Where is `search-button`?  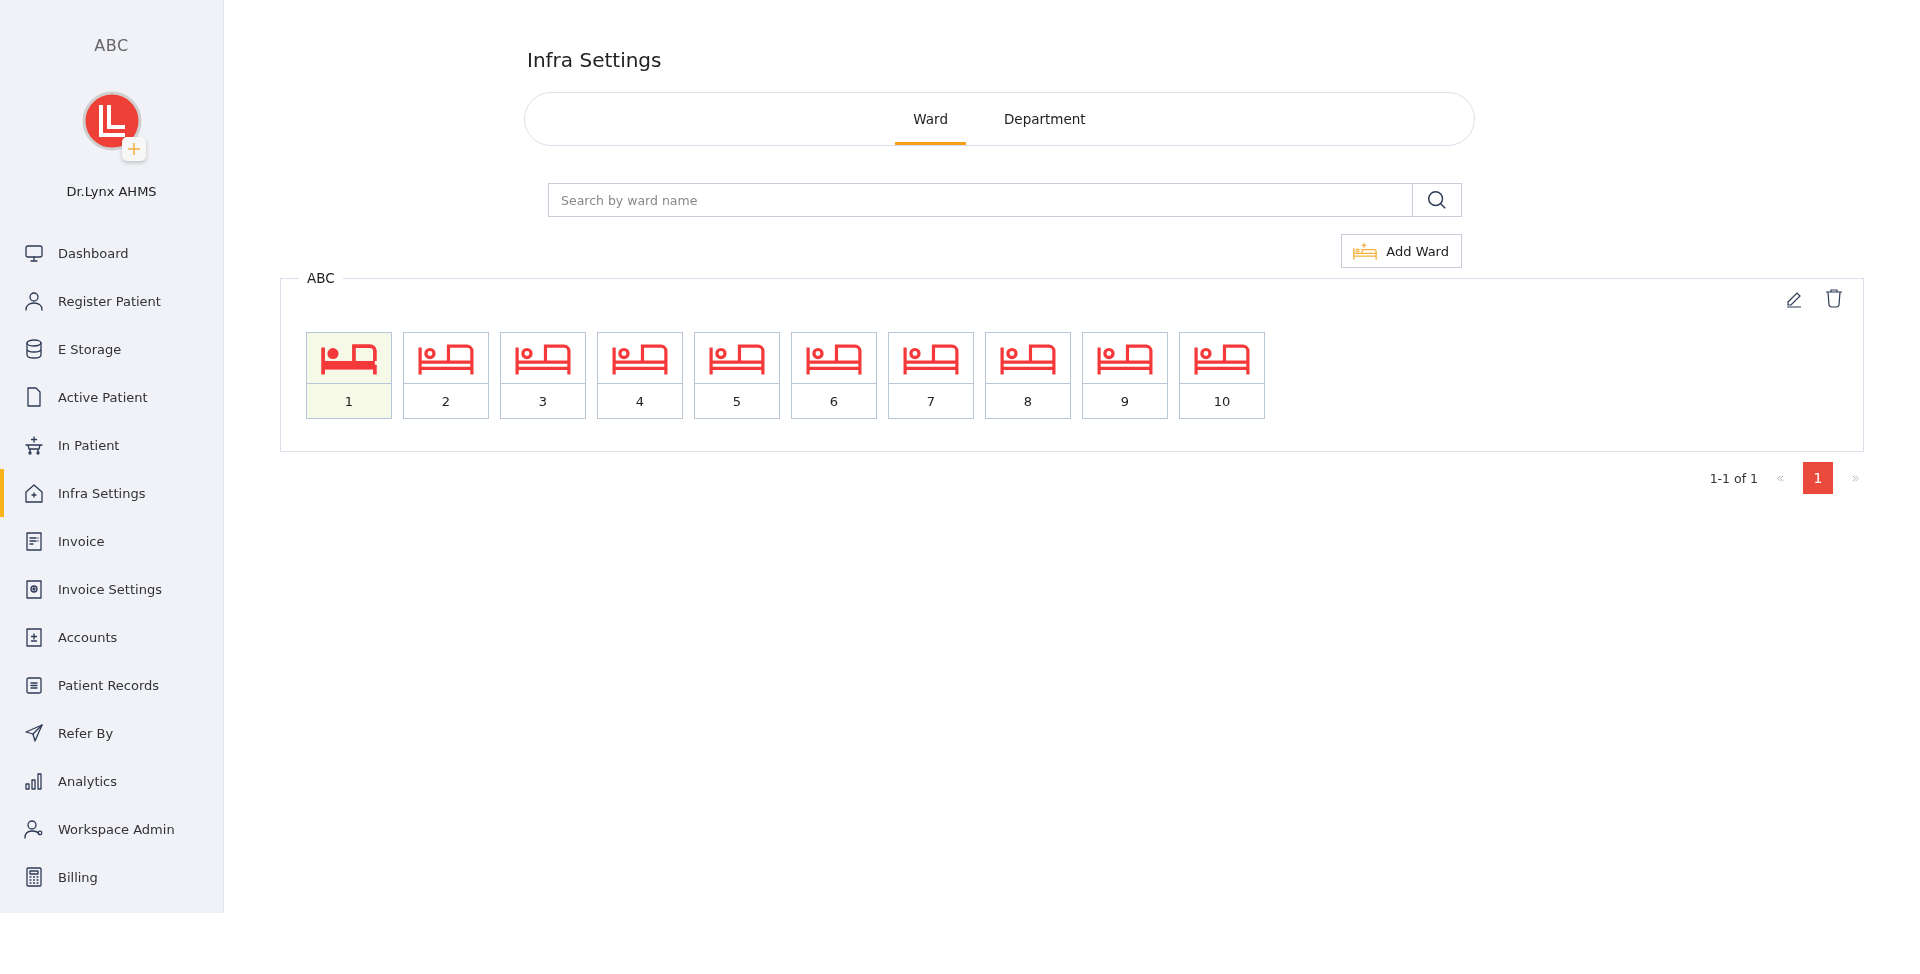 search-button is located at coordinates (1437, 200).